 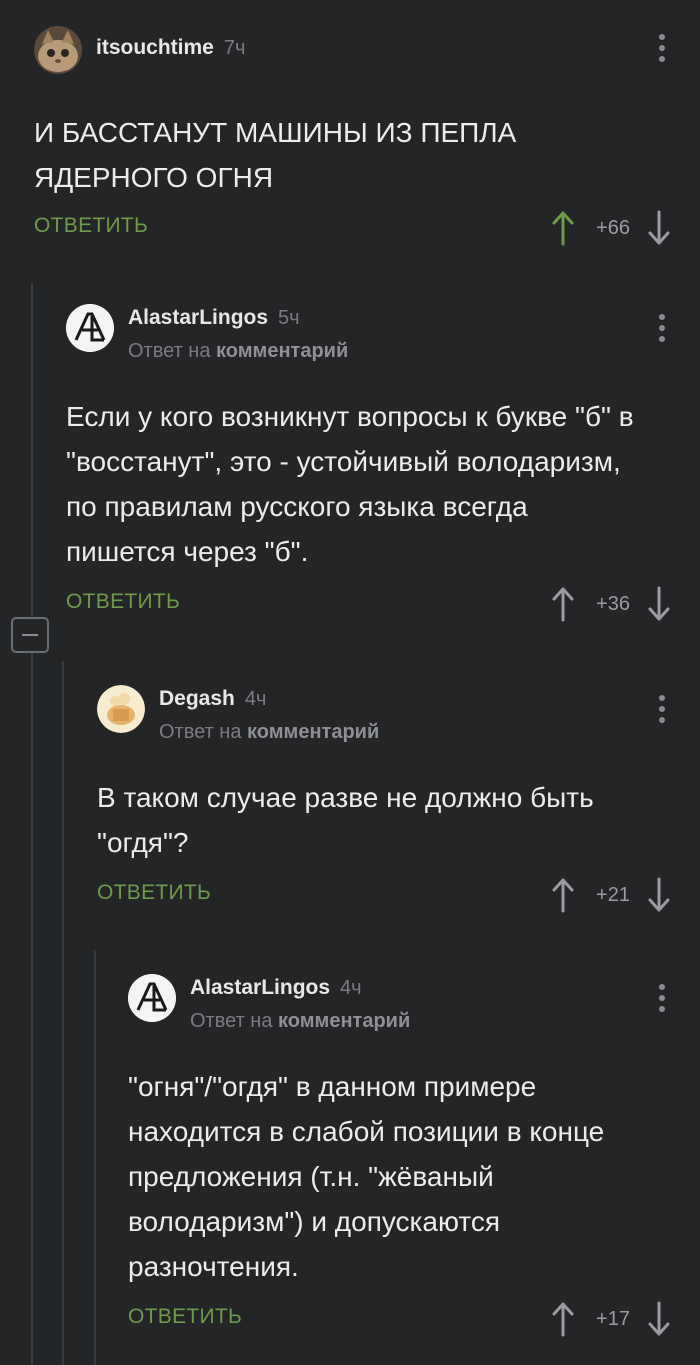 What do you see at coordinates (155, 47) in the screenshot?
I see `author-label: itsouchtime` at bounding box center [155, 47].